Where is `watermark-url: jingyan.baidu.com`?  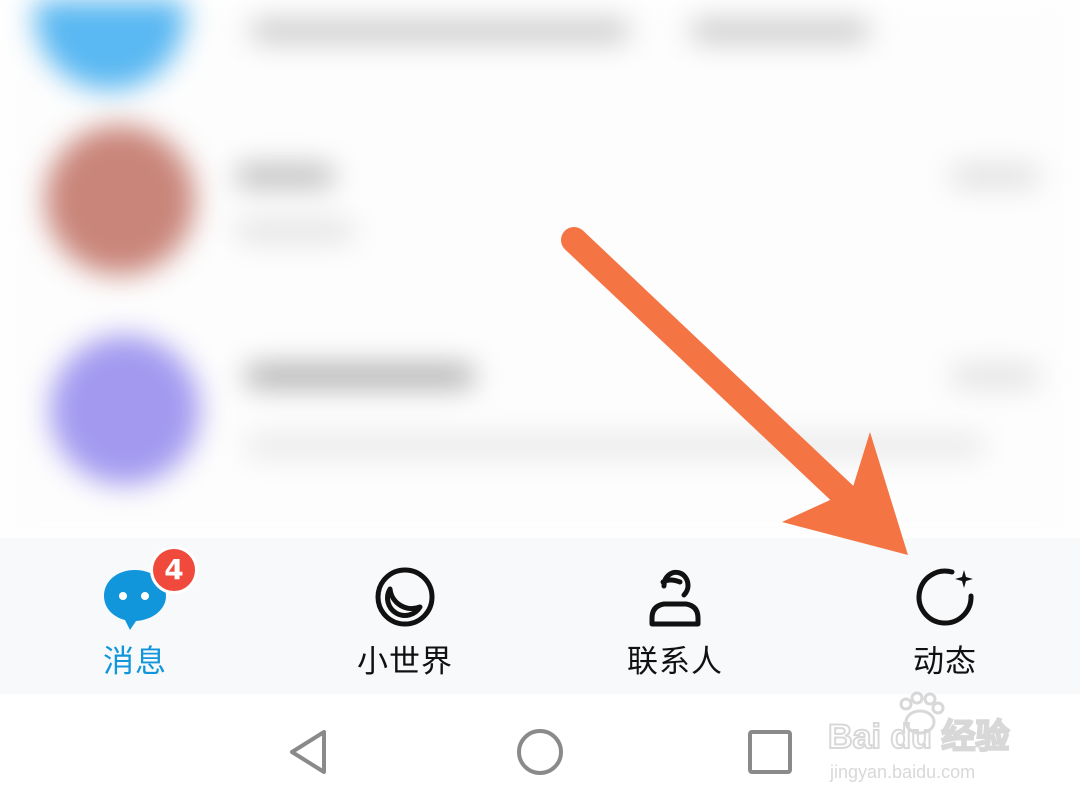 watermark-url: jingyan.baidu.com is located at coordinates (902, 772).